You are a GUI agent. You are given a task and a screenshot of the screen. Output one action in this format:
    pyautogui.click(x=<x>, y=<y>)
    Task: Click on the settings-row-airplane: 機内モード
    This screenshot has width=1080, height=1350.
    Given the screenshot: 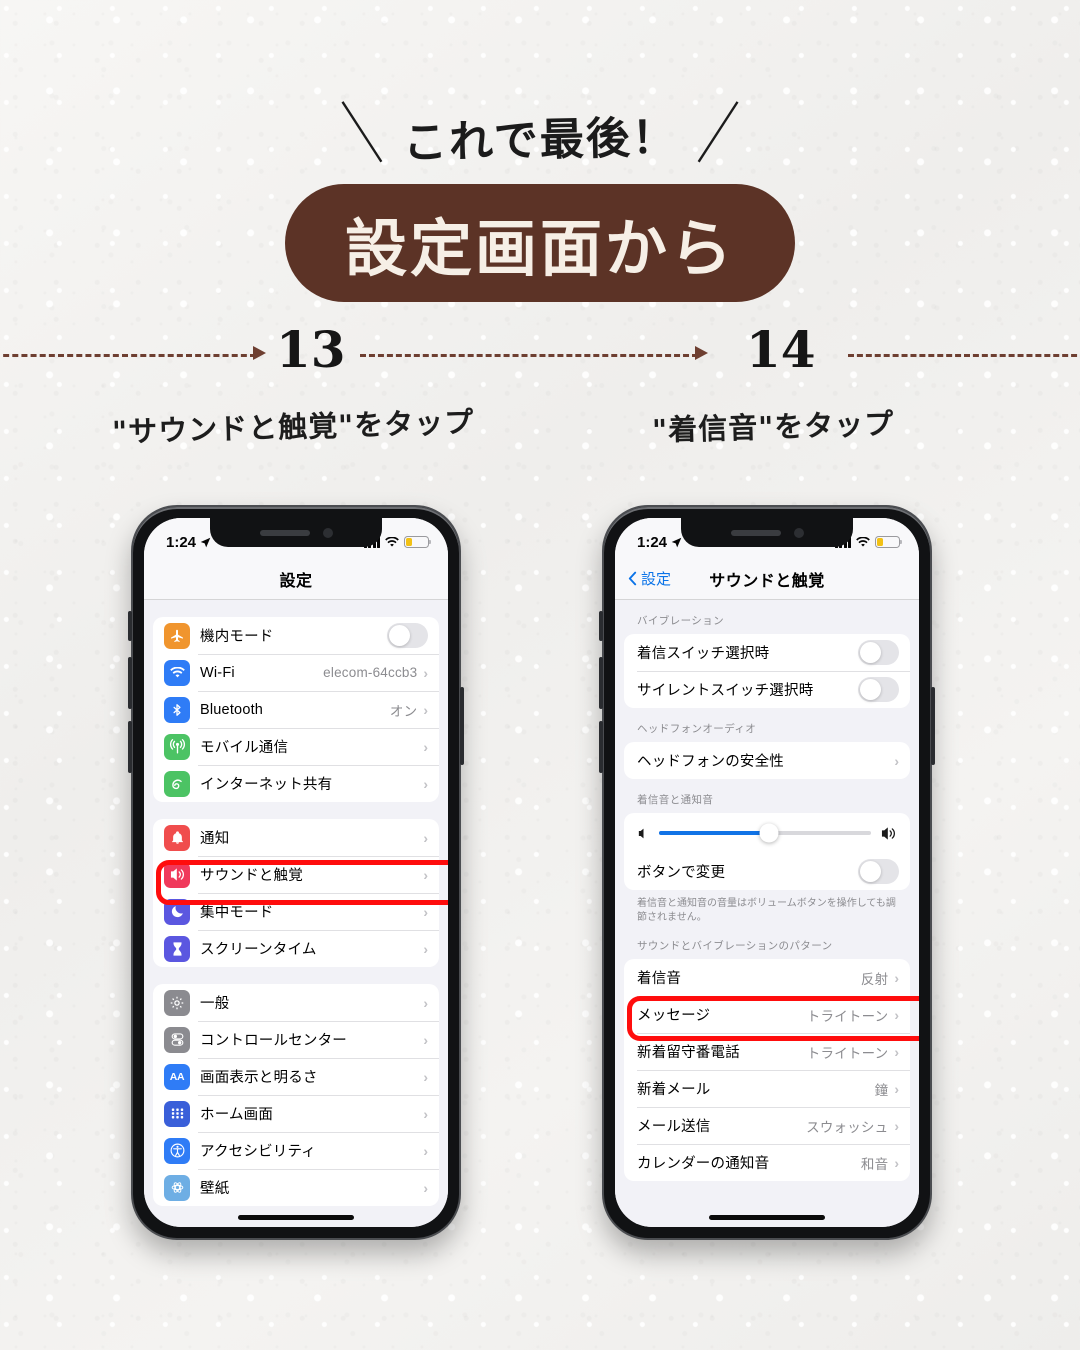 What is the action you would take?
    pyautogui.click(x=296, y=635)
    